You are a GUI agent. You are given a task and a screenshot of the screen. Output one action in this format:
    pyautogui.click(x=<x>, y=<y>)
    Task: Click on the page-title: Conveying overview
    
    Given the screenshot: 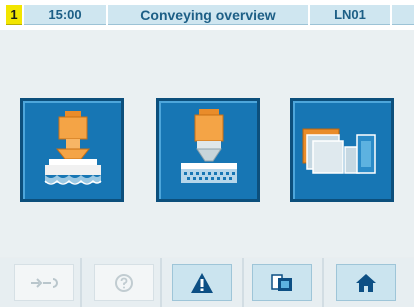 What is the action you would take?
    pyautogui.click(x=208, y=15)
    